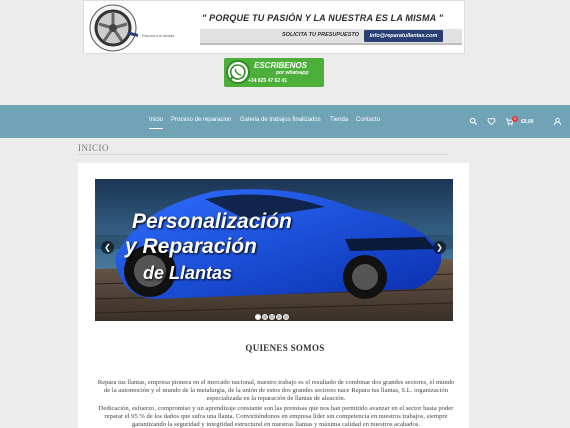  Describe the element at coordinates (320, 35) in the screenshot. I see `presupuesto-label: SOLICITA TU PRESUPUESTO` at that location.